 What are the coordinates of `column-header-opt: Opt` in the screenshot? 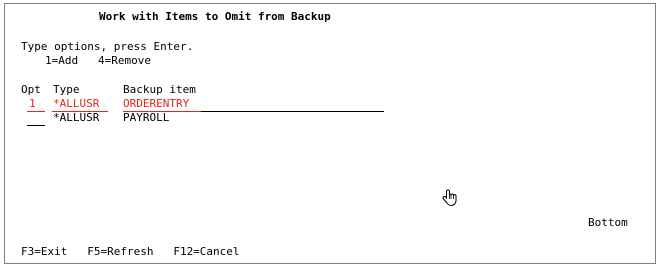 It's located at (31, 89).